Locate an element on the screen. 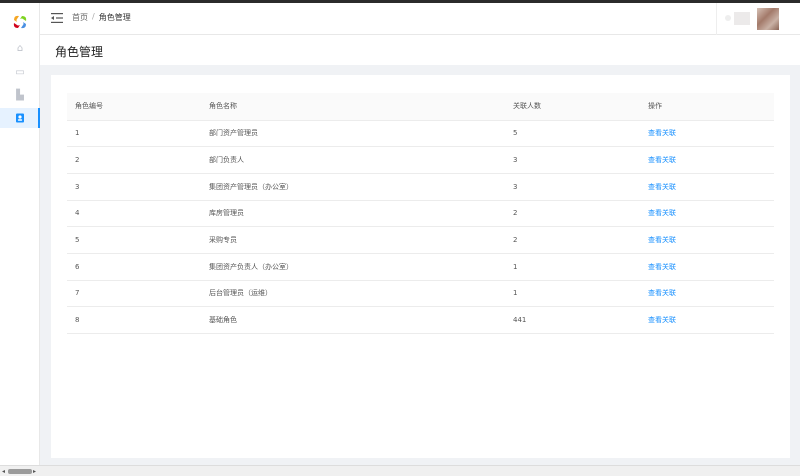 This screenshot has width=800, height=476. cell-role-id: 4 is located at coordinates (134, 214).